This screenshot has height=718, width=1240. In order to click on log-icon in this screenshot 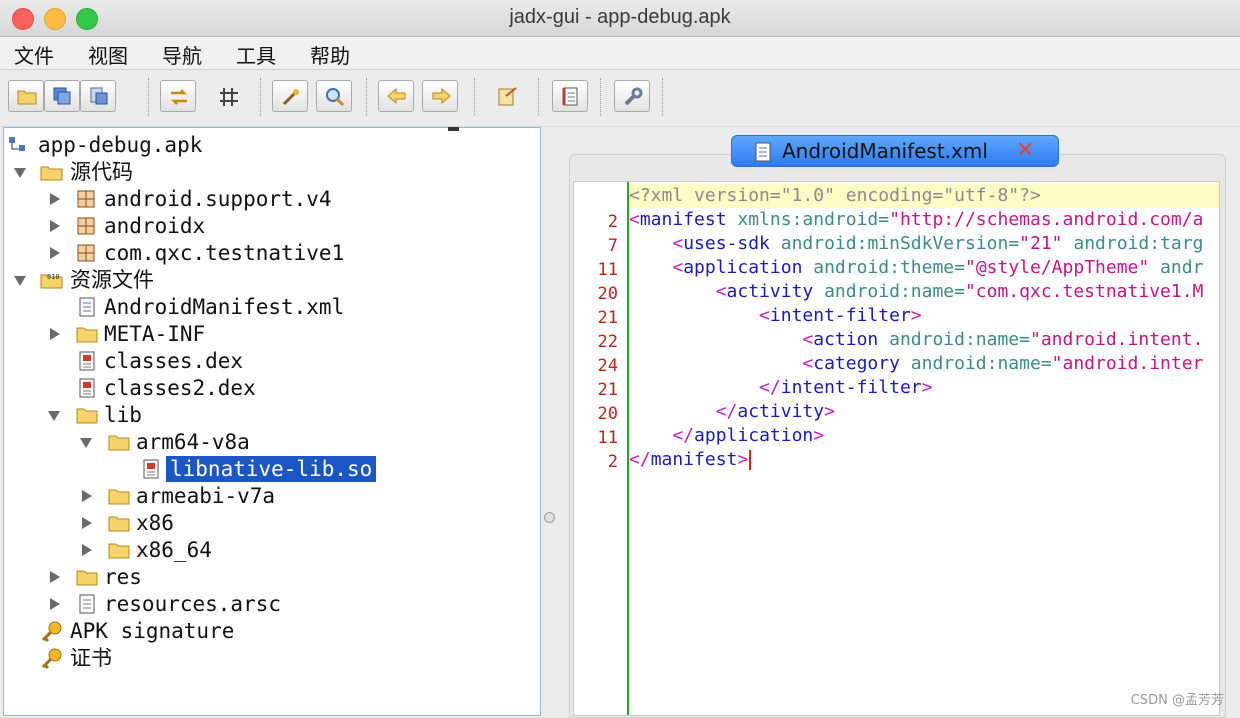, I will do `click(507, 96)`.